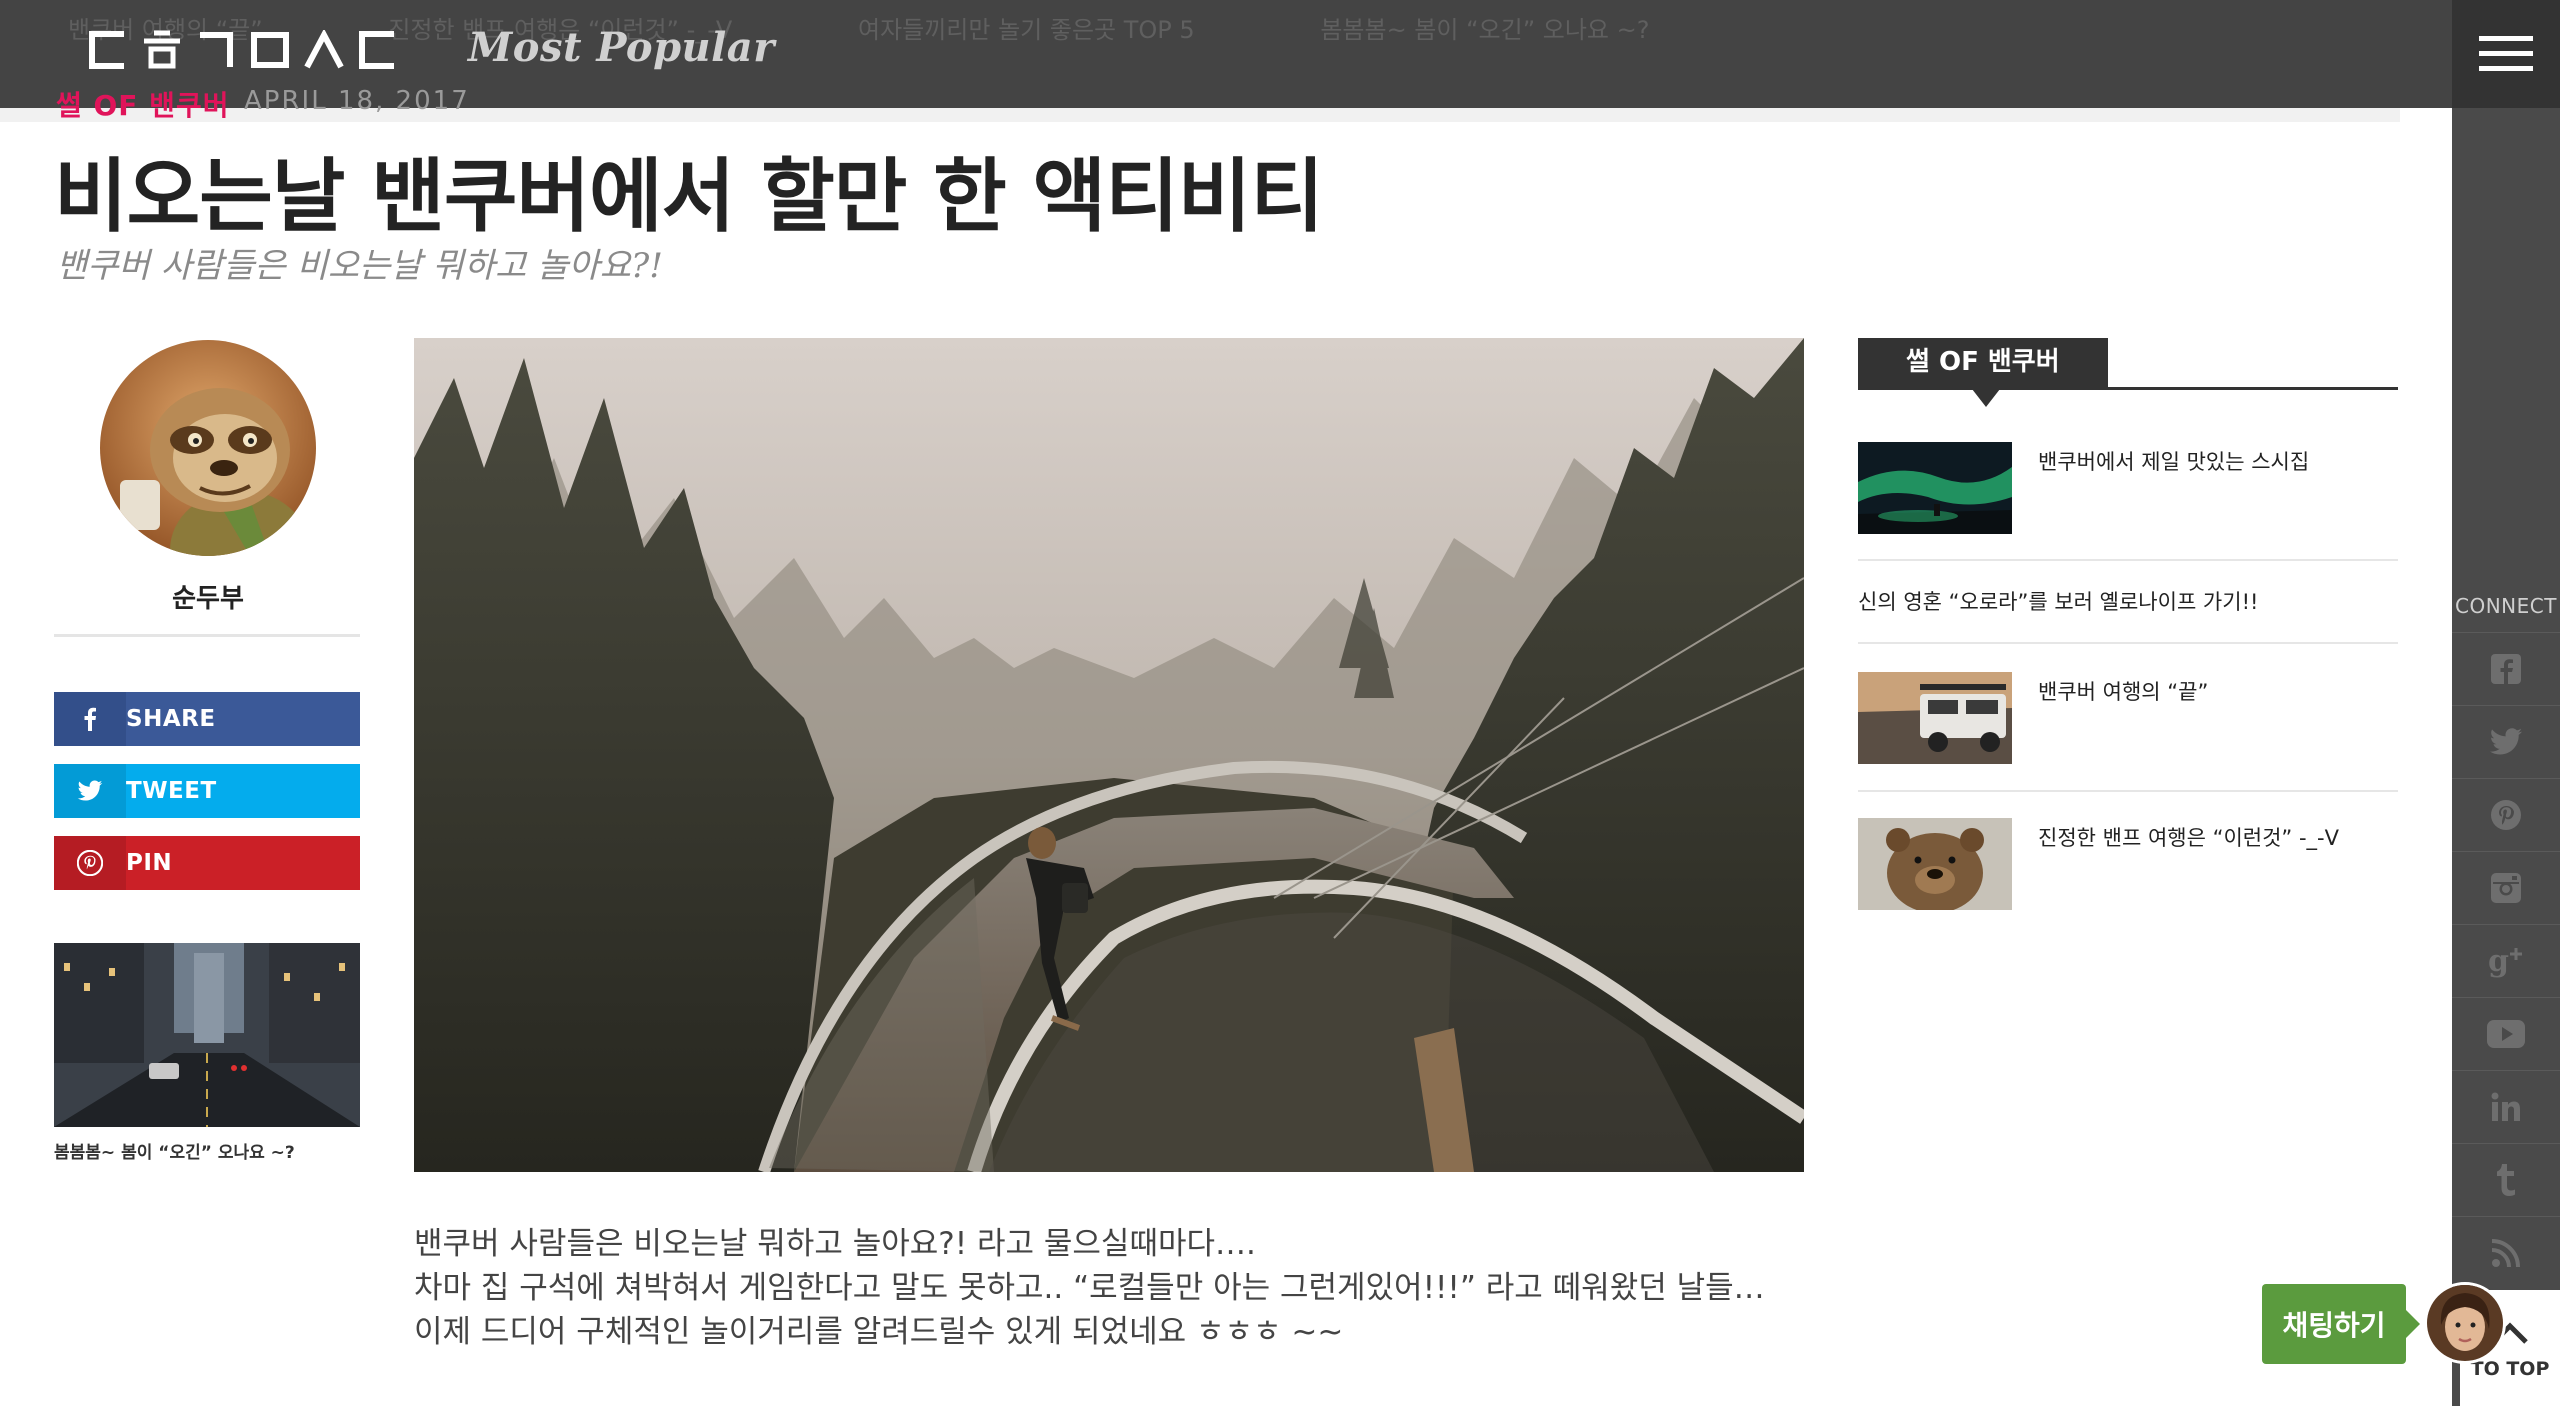 The image size is (2560, 1406). I want to click on widget-post-title: 밴쿠버 여행의 “끝”, so click(2123, 691).